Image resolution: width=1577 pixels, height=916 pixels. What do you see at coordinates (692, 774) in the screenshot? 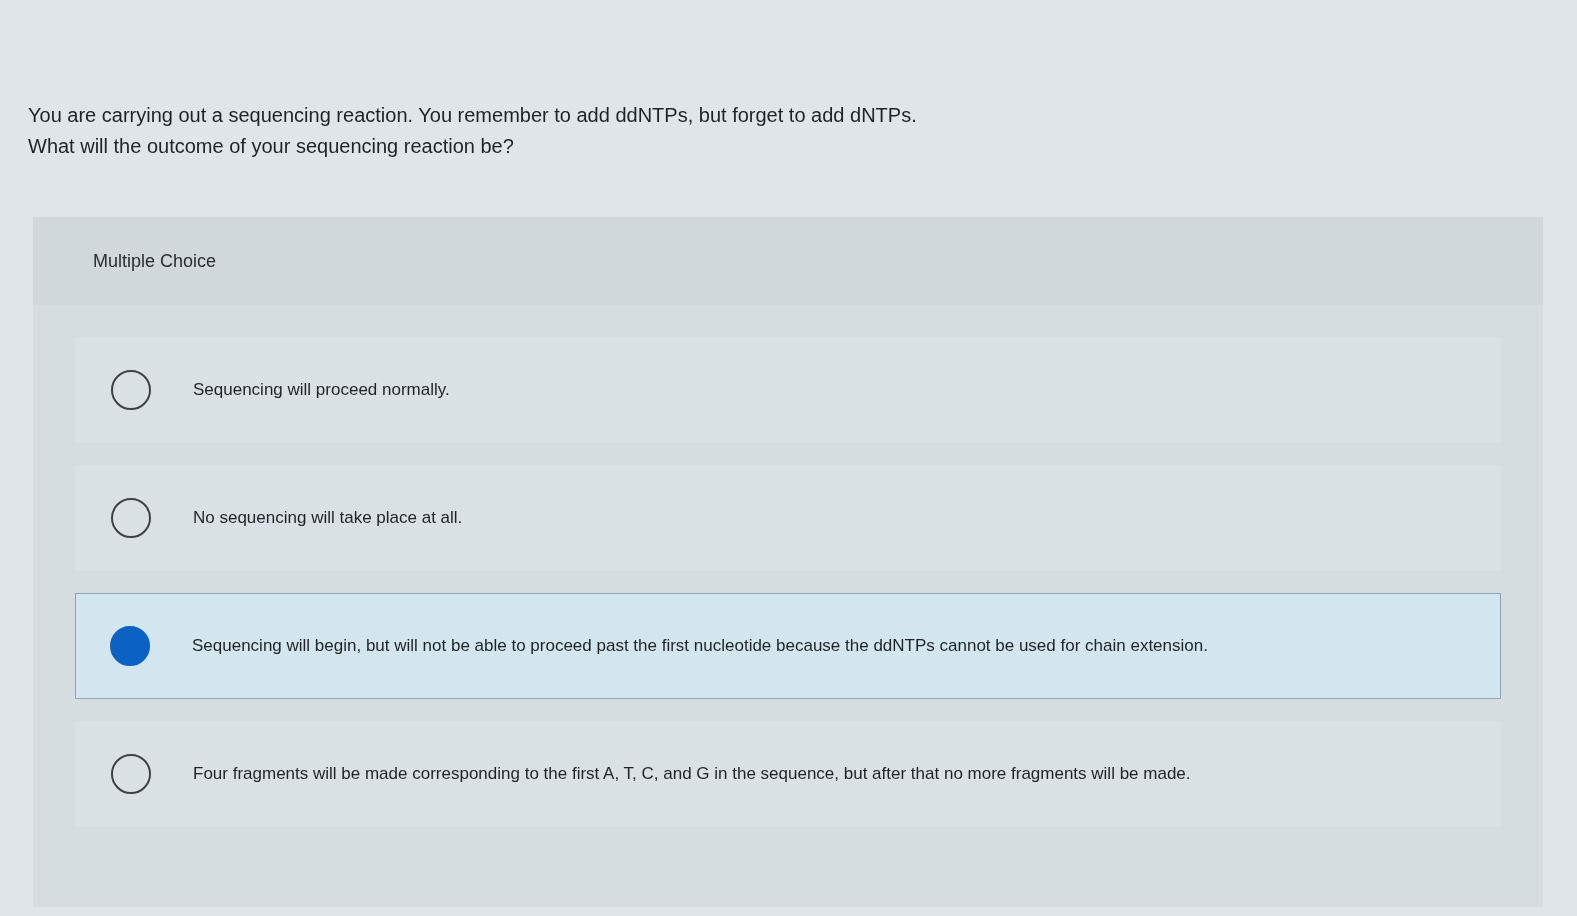
I see `option-text: Four fragments will be made corresponding to the first A, T, C, and G in the sequence, but after that no more fragments will be made.` at bounding box center [692, 774].